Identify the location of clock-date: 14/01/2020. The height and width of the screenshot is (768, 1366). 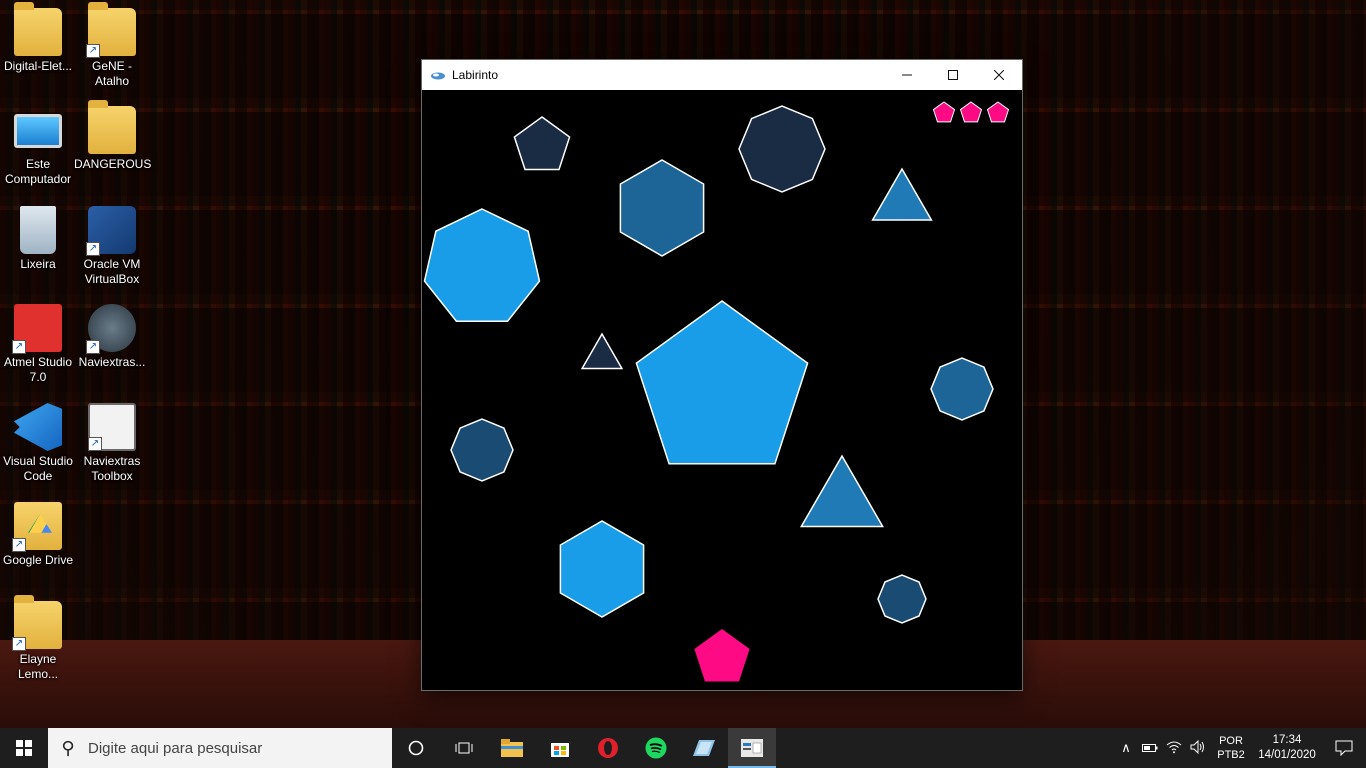
(1287, 755).